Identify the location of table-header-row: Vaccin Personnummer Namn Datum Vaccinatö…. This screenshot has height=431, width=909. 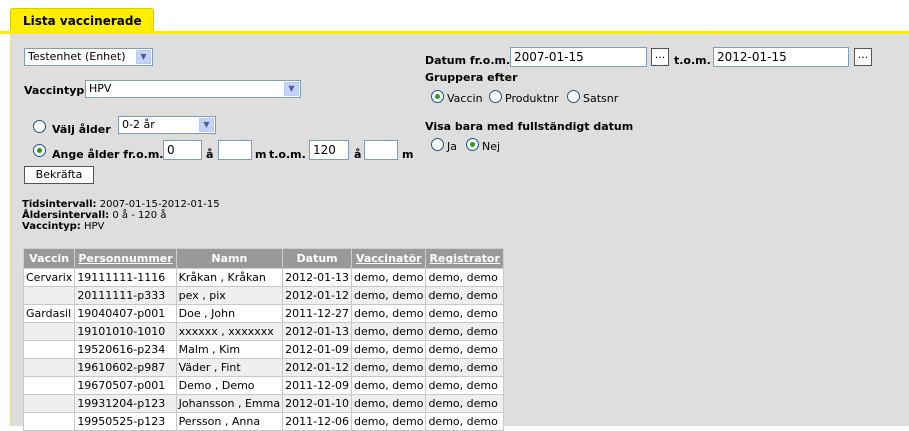
(263, 258).